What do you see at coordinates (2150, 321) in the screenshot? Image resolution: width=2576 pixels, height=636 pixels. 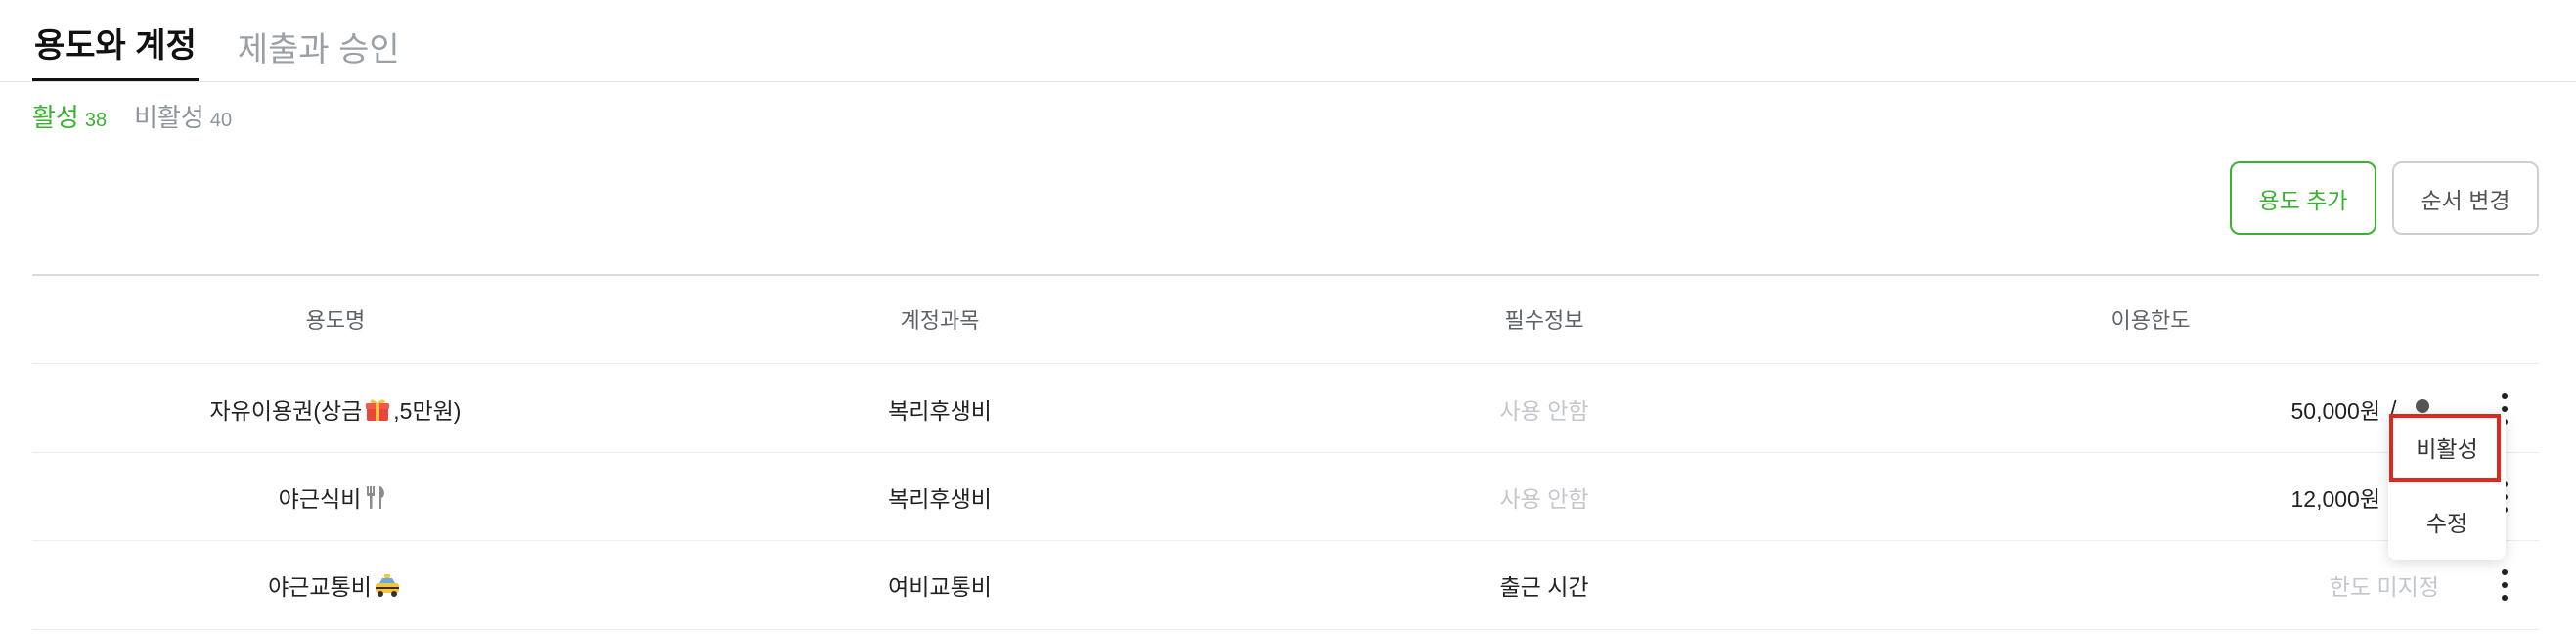 I see `header-limit: 이용한도` at bounding box center [2150, 321].